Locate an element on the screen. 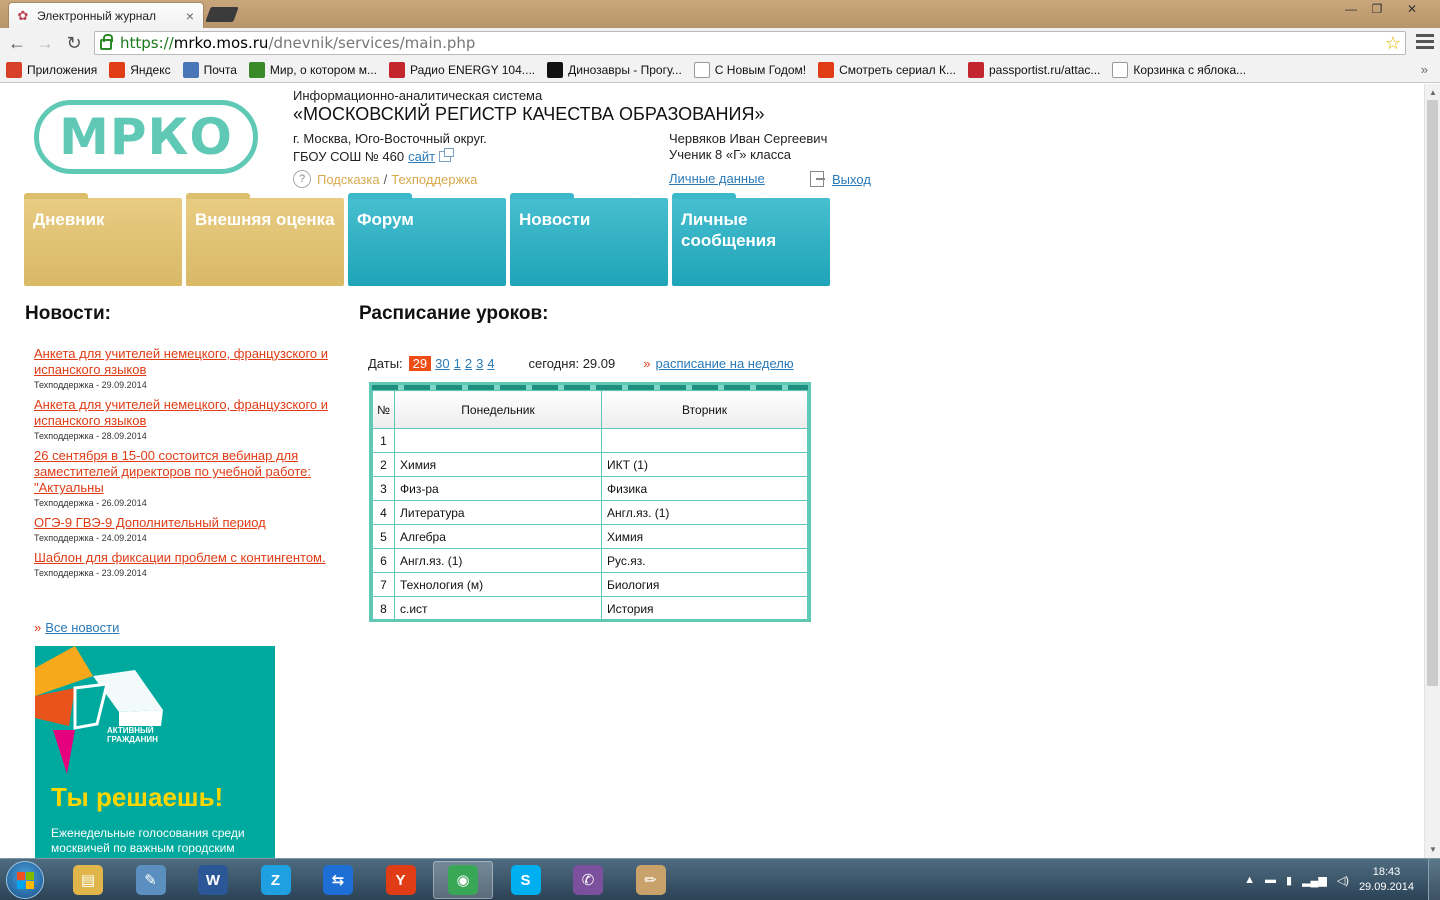  all-news-link: Все новости is located at coordinates (82, 627).